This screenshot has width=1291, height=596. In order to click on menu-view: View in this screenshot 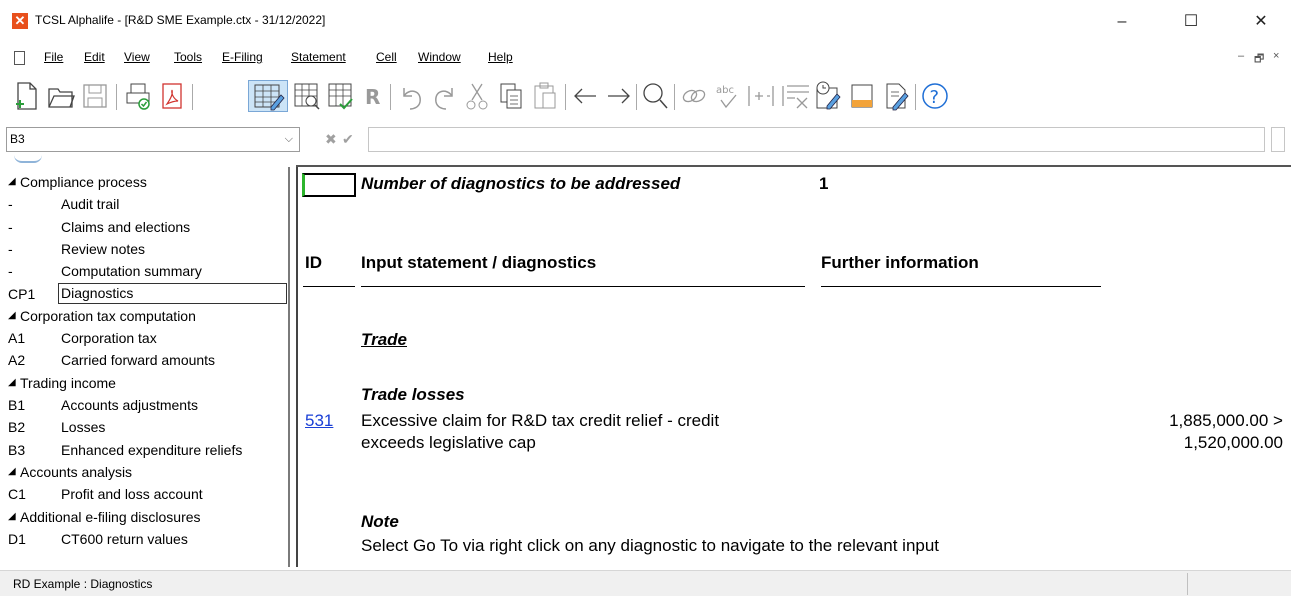, I will do `click(137, 57)`.